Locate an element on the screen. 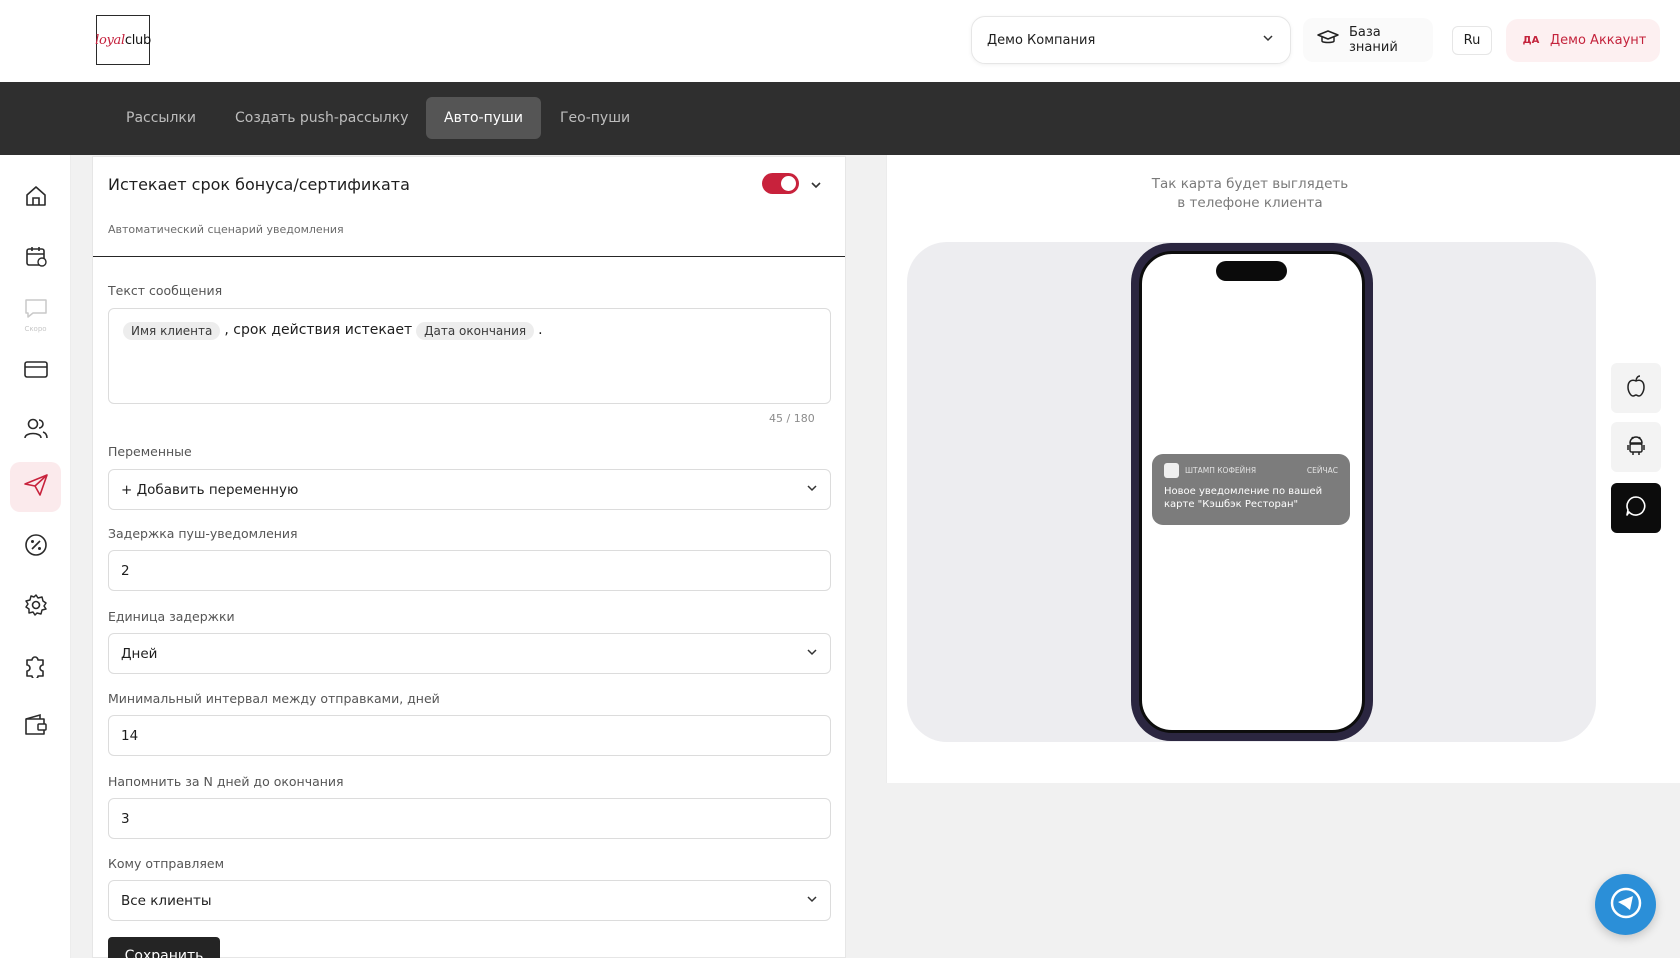 Image resolution: width=1680 pixels, height=958 pixels. puzzle-icon is located at coordinates (36, 667).